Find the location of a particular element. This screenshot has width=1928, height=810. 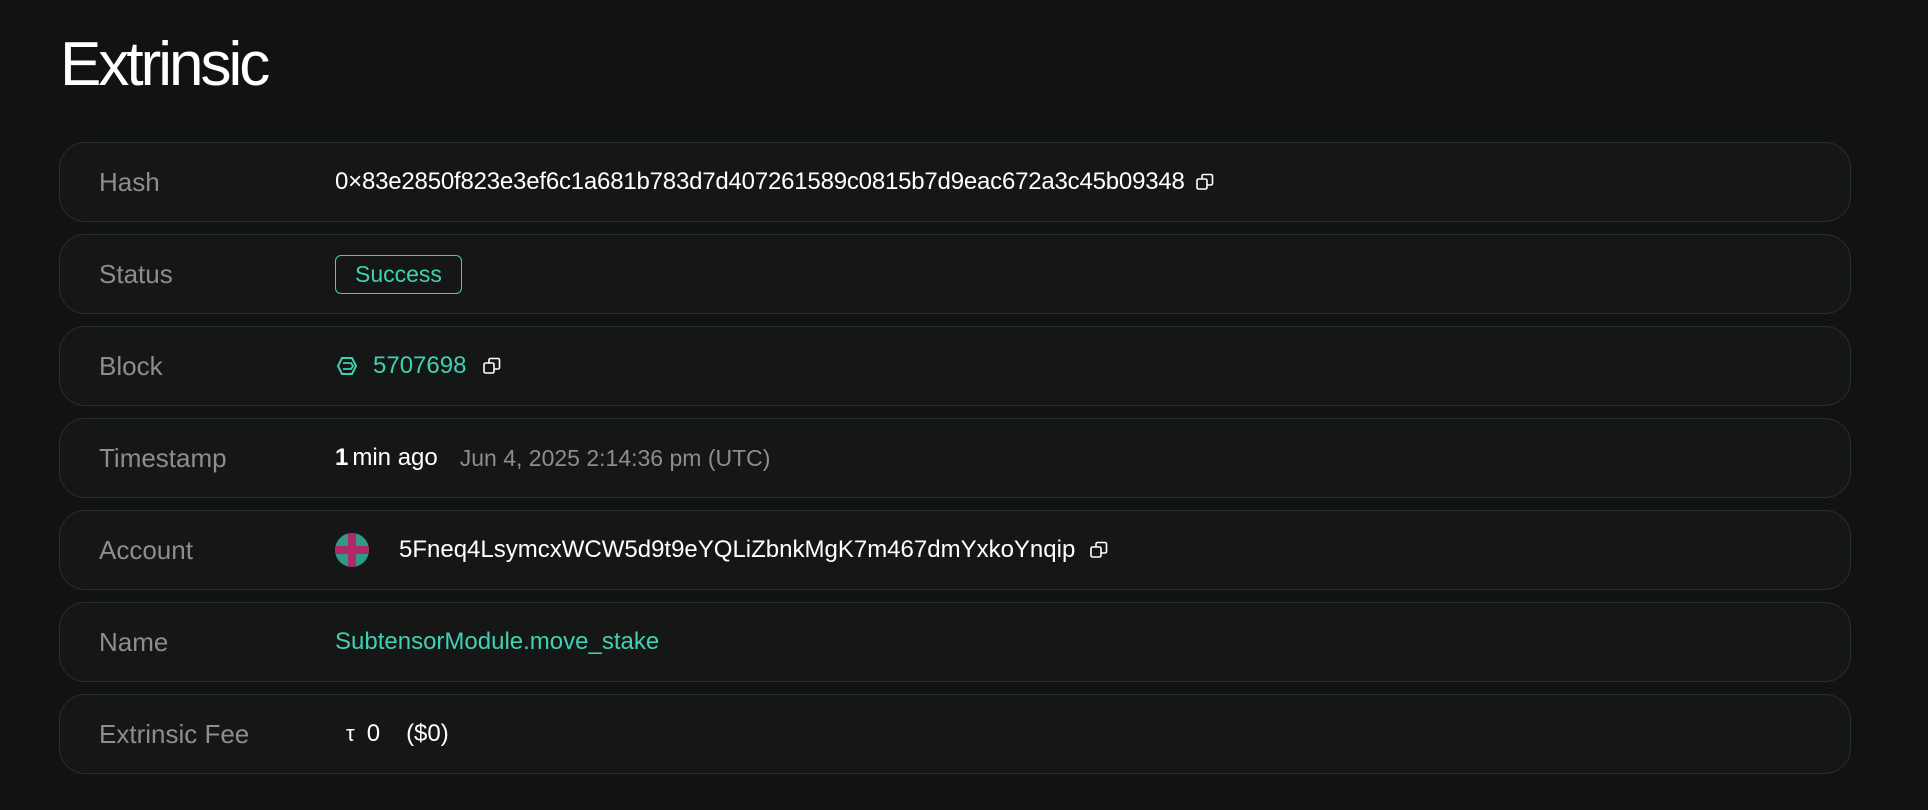

block-label: Block is located at coordinates (131, 365).